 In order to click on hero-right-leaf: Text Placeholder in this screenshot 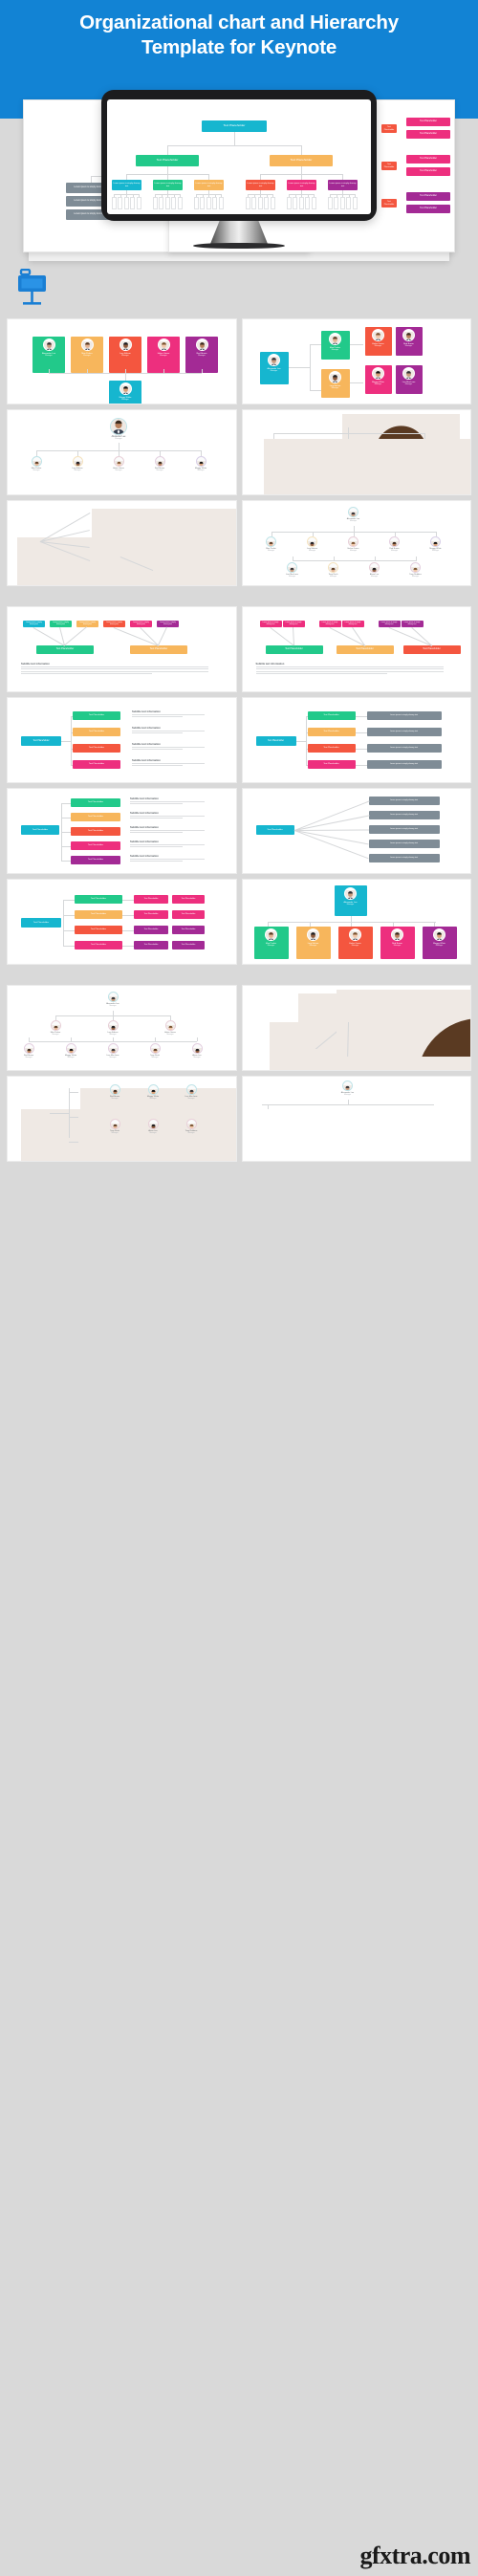, I will do `click(428, 171)`.